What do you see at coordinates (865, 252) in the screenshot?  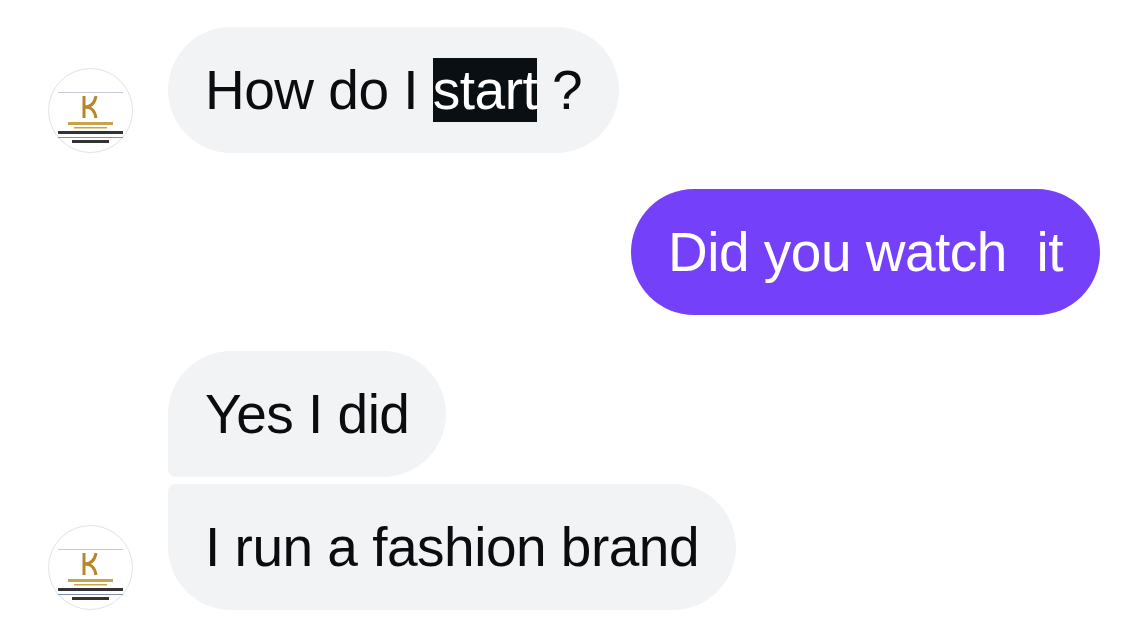 I see `sent-message: Did you watch it` at bounding box center [865, 252].